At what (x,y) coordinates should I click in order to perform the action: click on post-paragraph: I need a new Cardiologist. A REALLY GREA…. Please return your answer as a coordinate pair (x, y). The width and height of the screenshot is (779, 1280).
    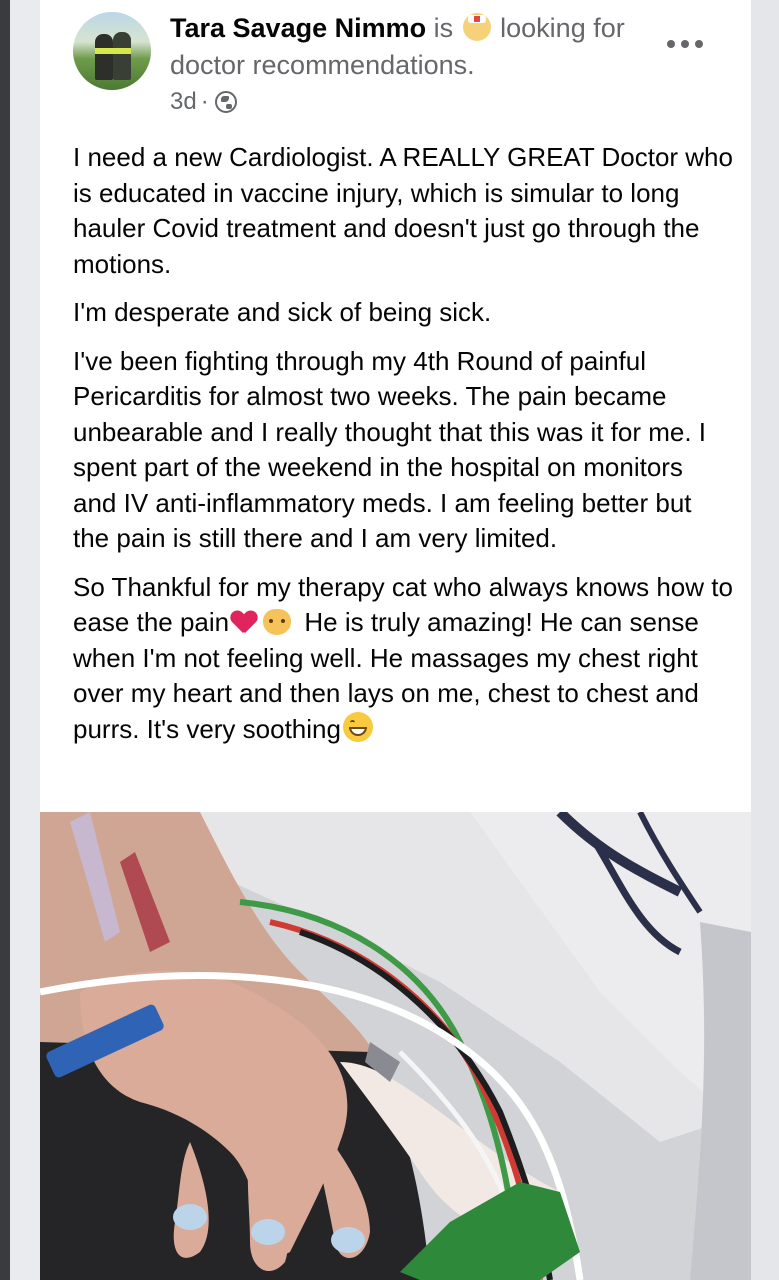
    Looking at the image, I should click on (403, 210).